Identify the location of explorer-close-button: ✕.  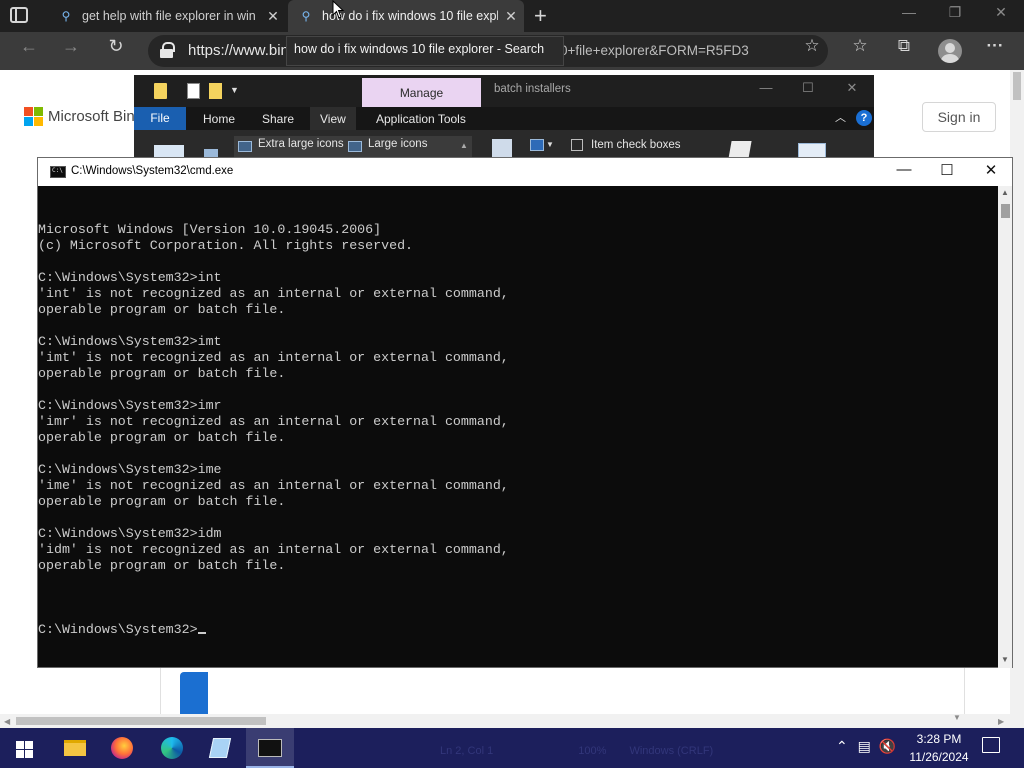
(852, 88).